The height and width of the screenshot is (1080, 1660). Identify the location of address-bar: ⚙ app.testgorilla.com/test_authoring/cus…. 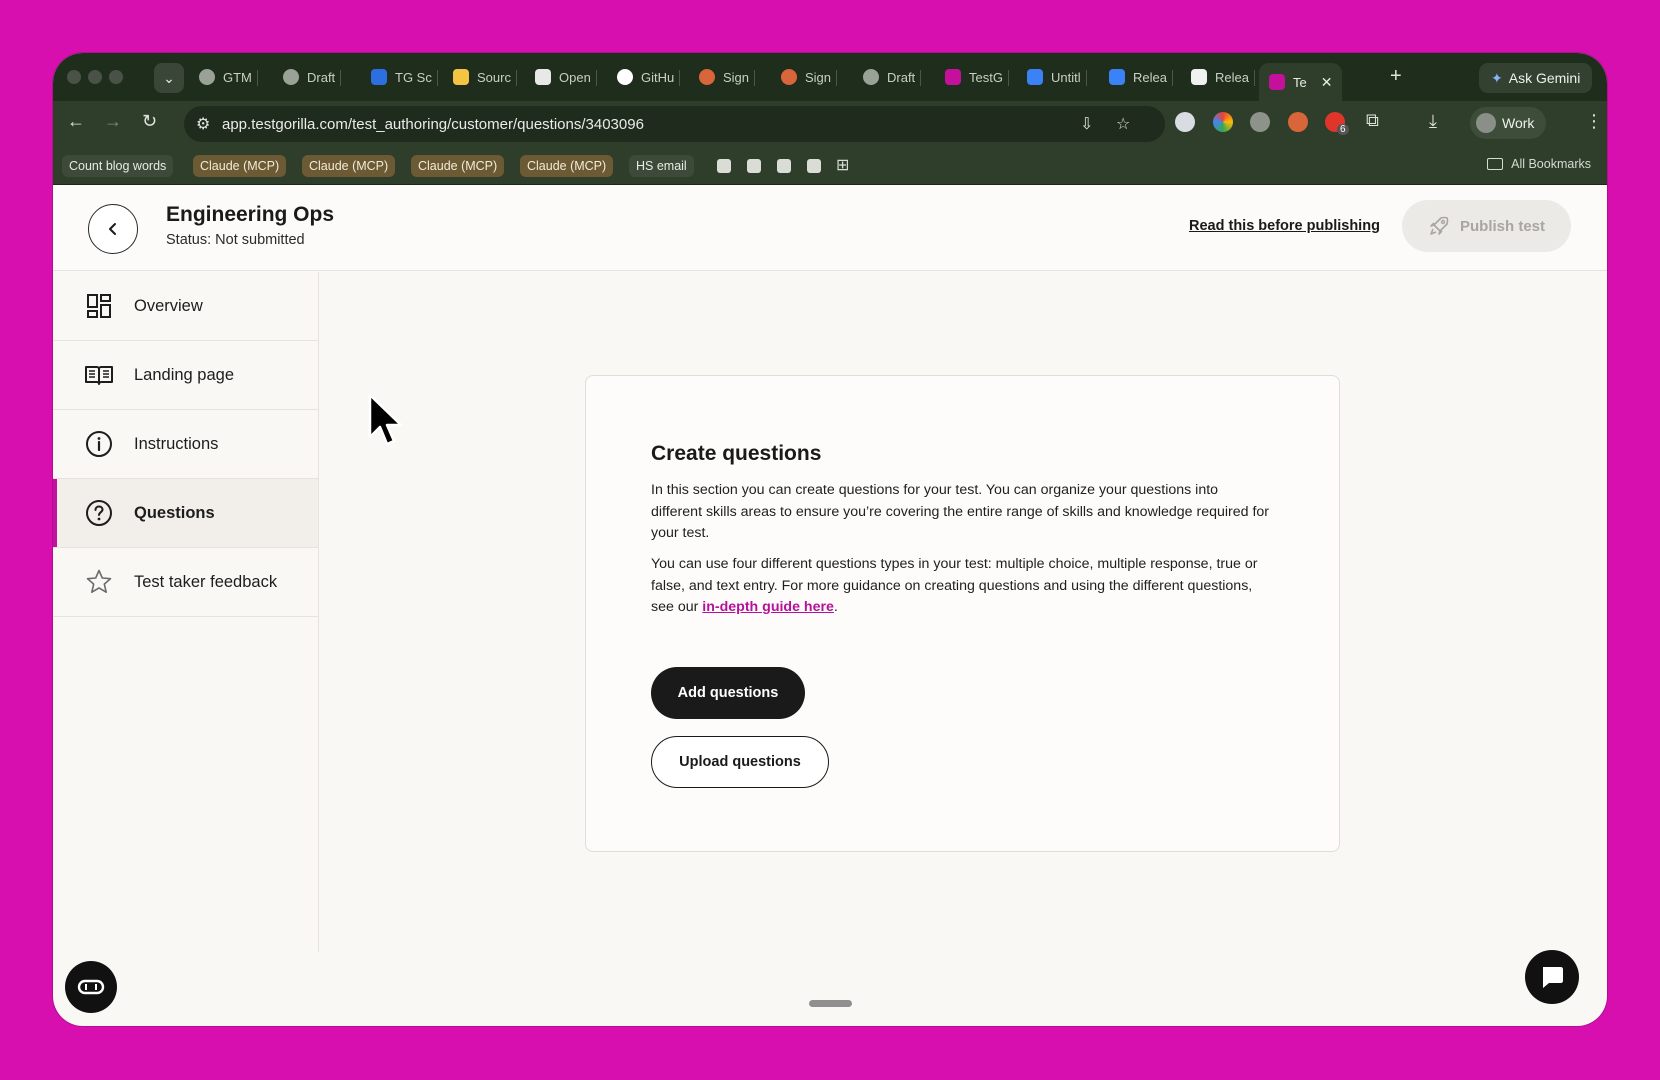
(674, 124).